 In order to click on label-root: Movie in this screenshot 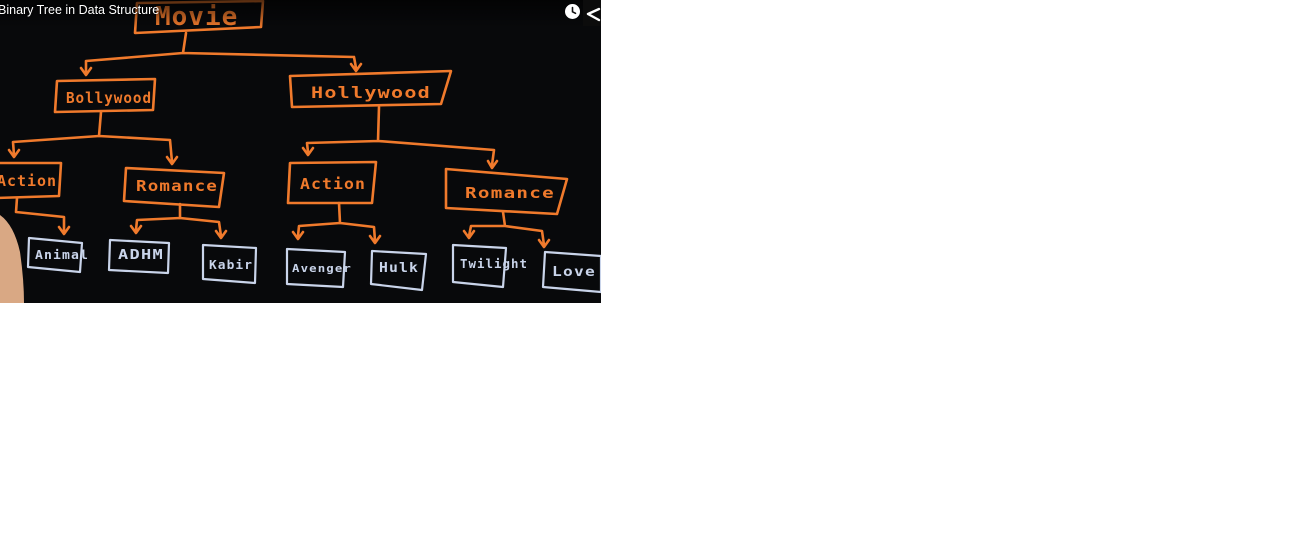, I will do `click(196, 17)`.